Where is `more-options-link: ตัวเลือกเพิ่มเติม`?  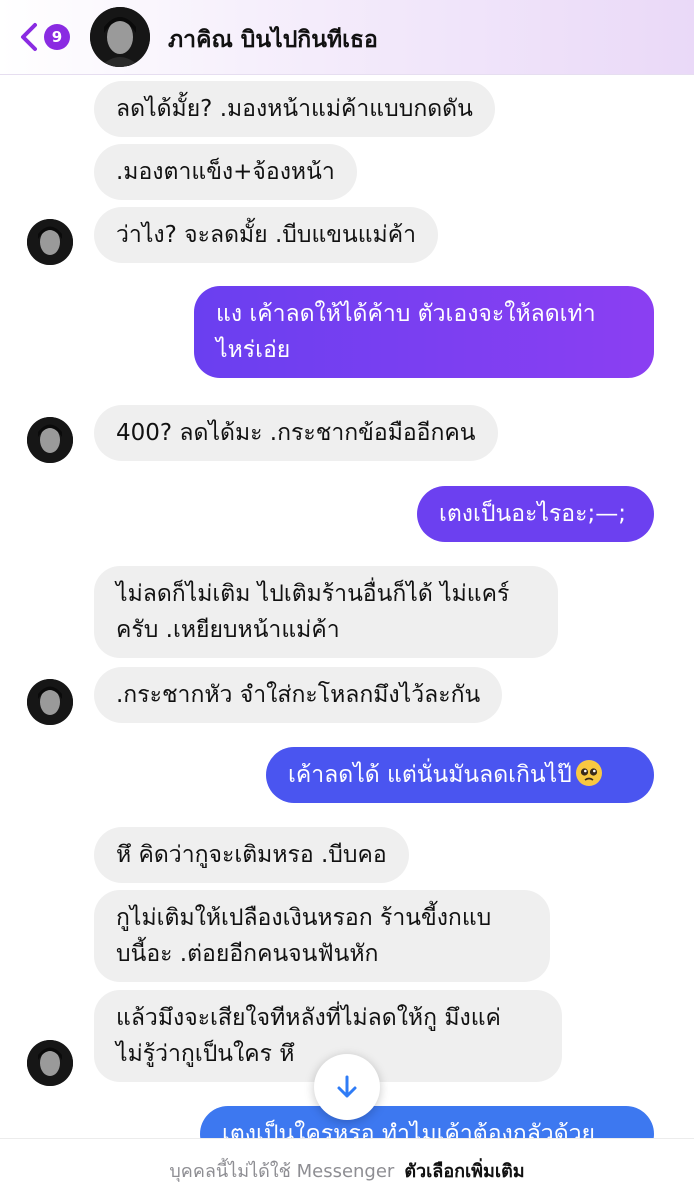
more-options-link: ตัวเลือกเพิ่มเติม is located at coordinates (464, 1170).